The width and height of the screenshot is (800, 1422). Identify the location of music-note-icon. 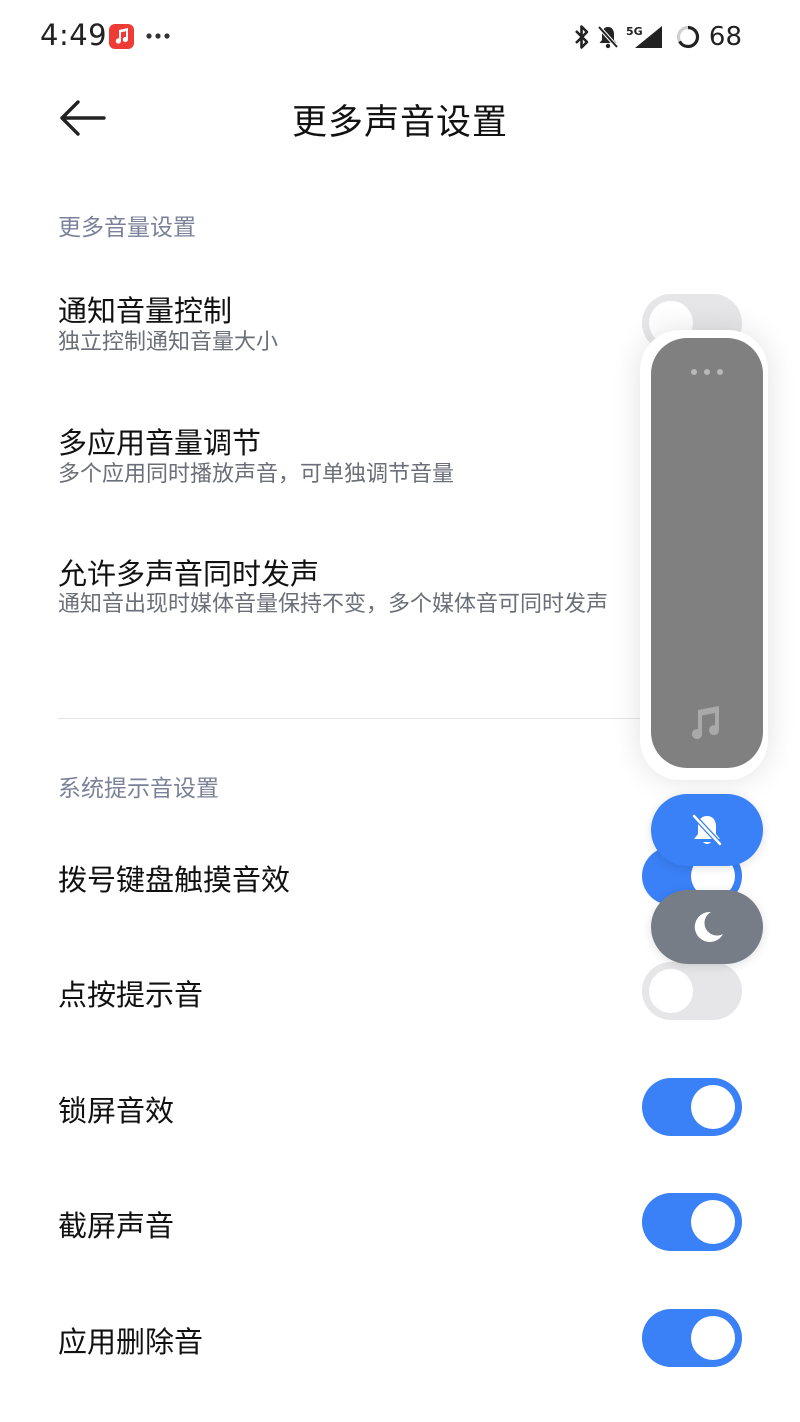
(706, 723).